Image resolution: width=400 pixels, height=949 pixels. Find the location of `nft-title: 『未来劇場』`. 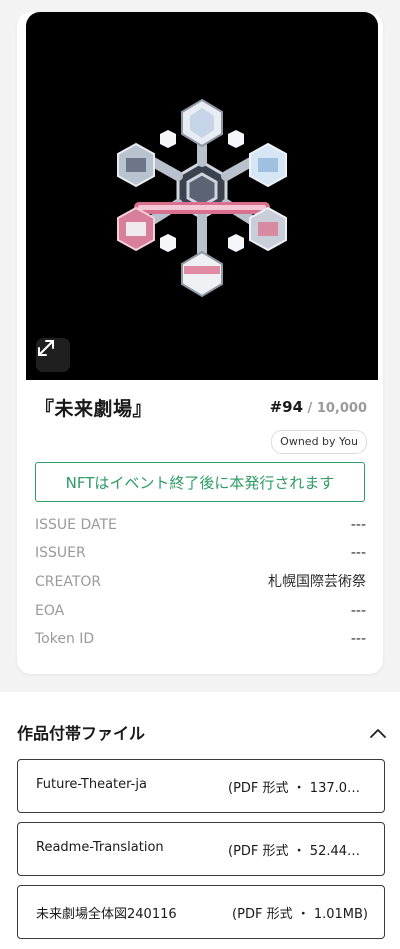

nft-title: 『未来劇場』 is located at coordinates (94, 409).